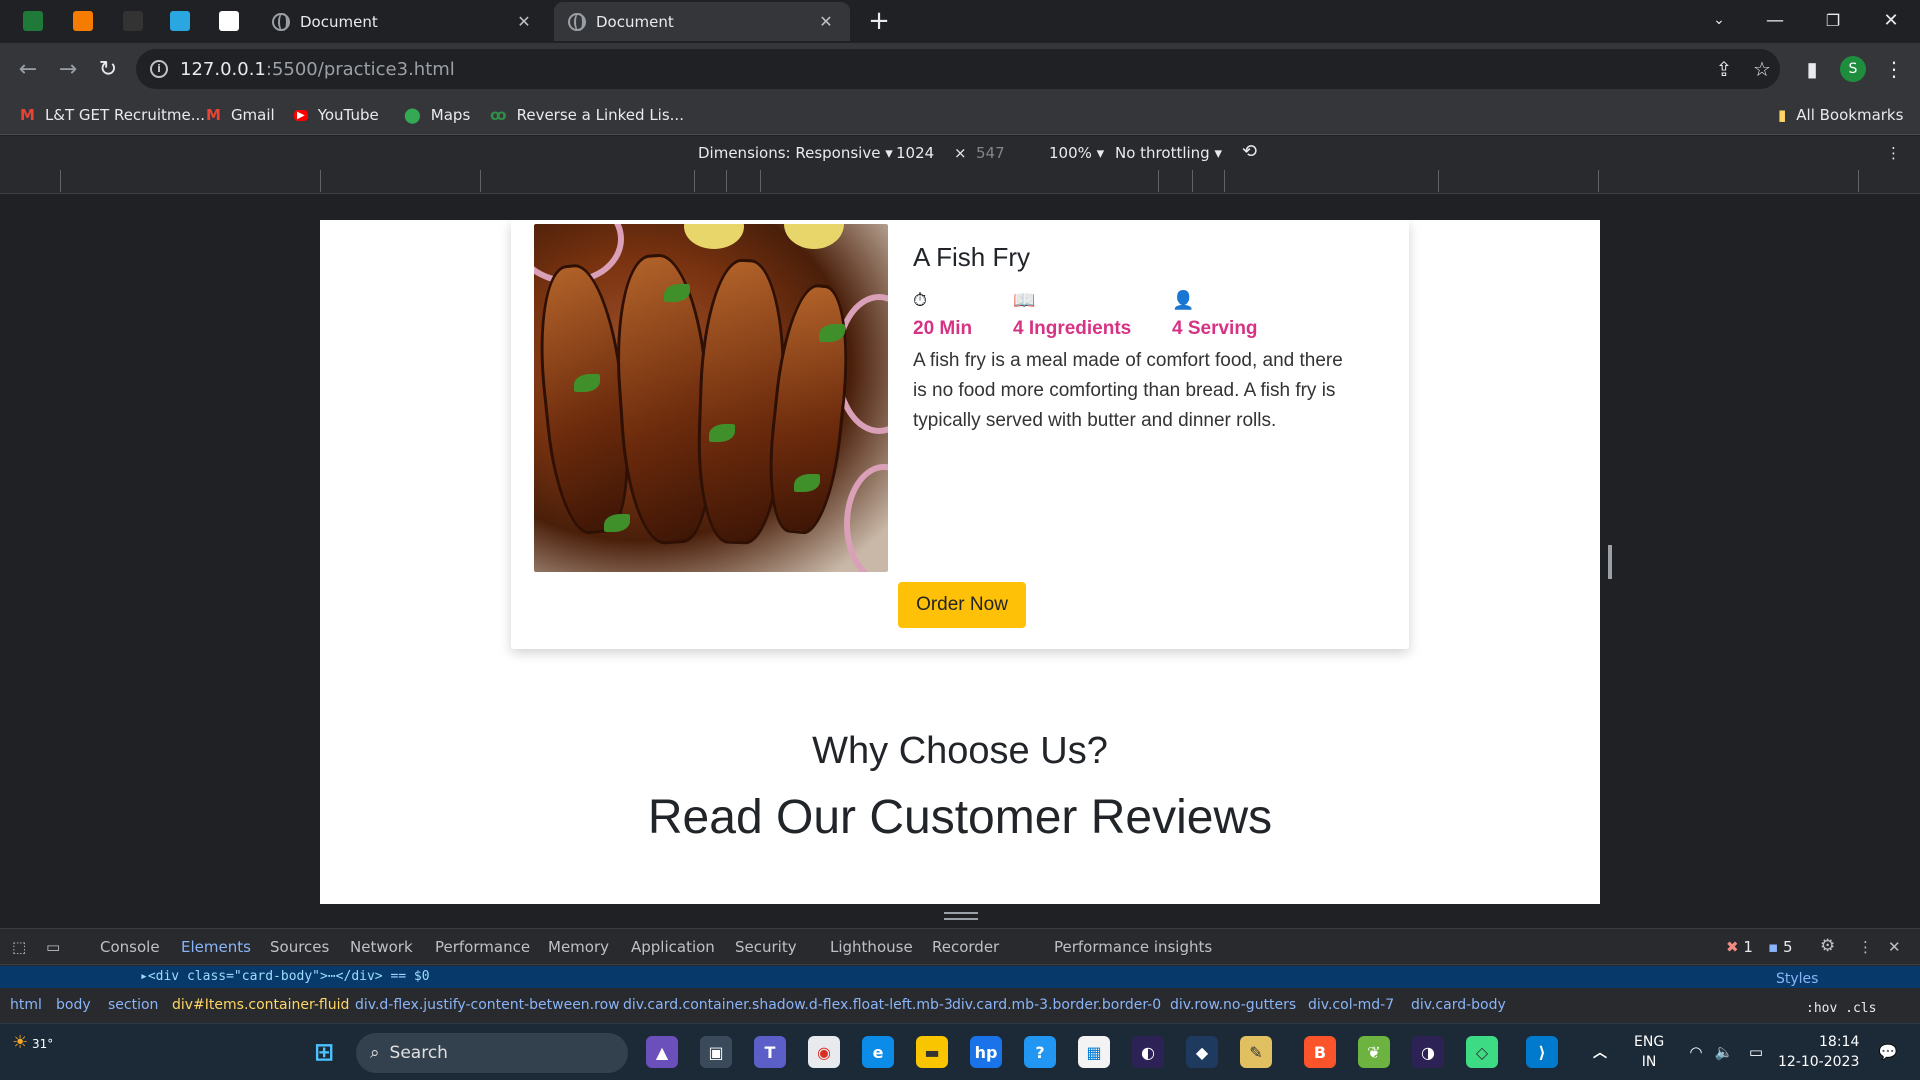  Describe the element at coordinates (381, 947) in the screenshot. I see `tab-network: Network` at that location.